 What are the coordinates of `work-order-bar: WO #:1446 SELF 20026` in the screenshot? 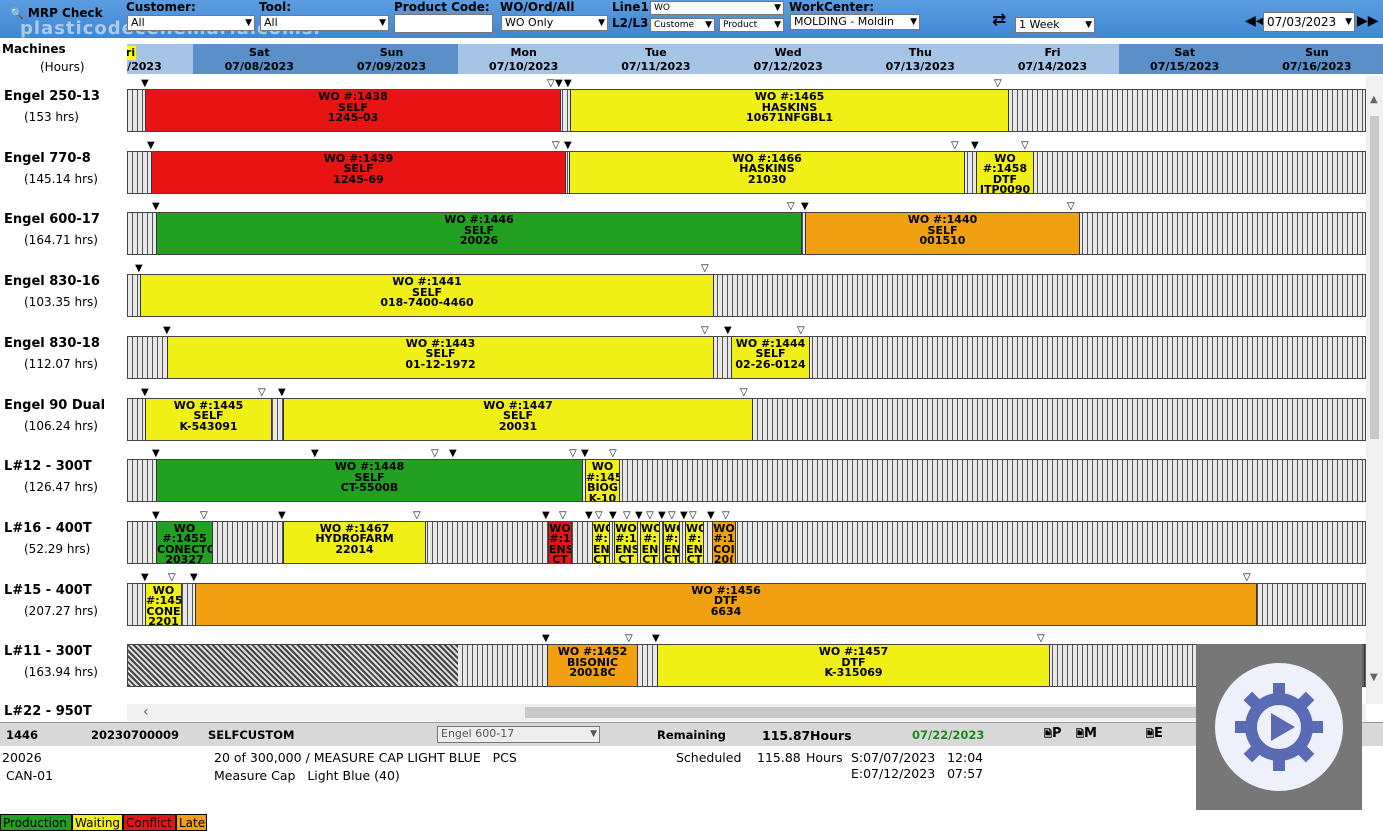 It's located at (479, 234).